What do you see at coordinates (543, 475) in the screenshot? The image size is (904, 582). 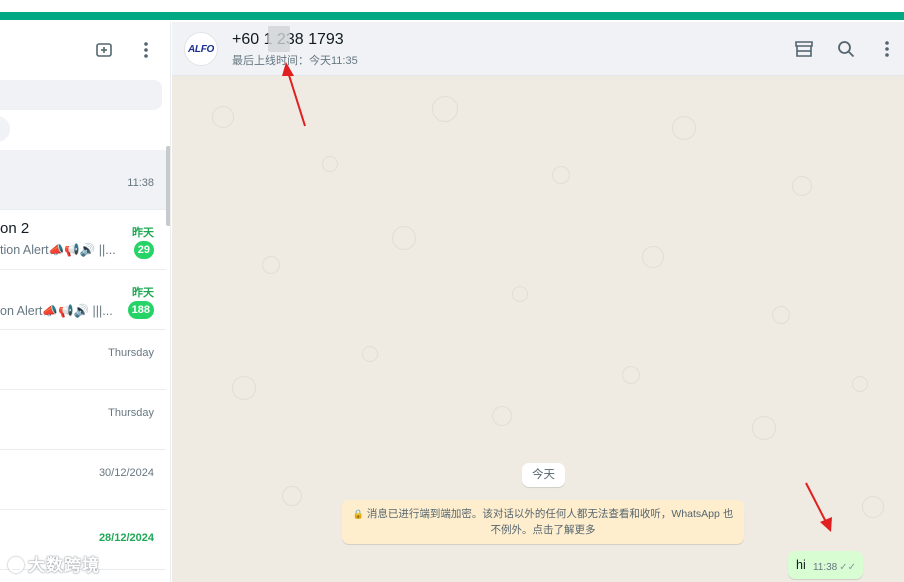 I see `date-separator: 今天` at bounding box center [543, 475].